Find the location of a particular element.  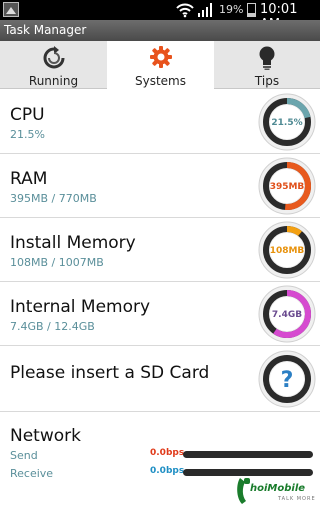

tab-systems: Systems is located at coordinates (160, 65).